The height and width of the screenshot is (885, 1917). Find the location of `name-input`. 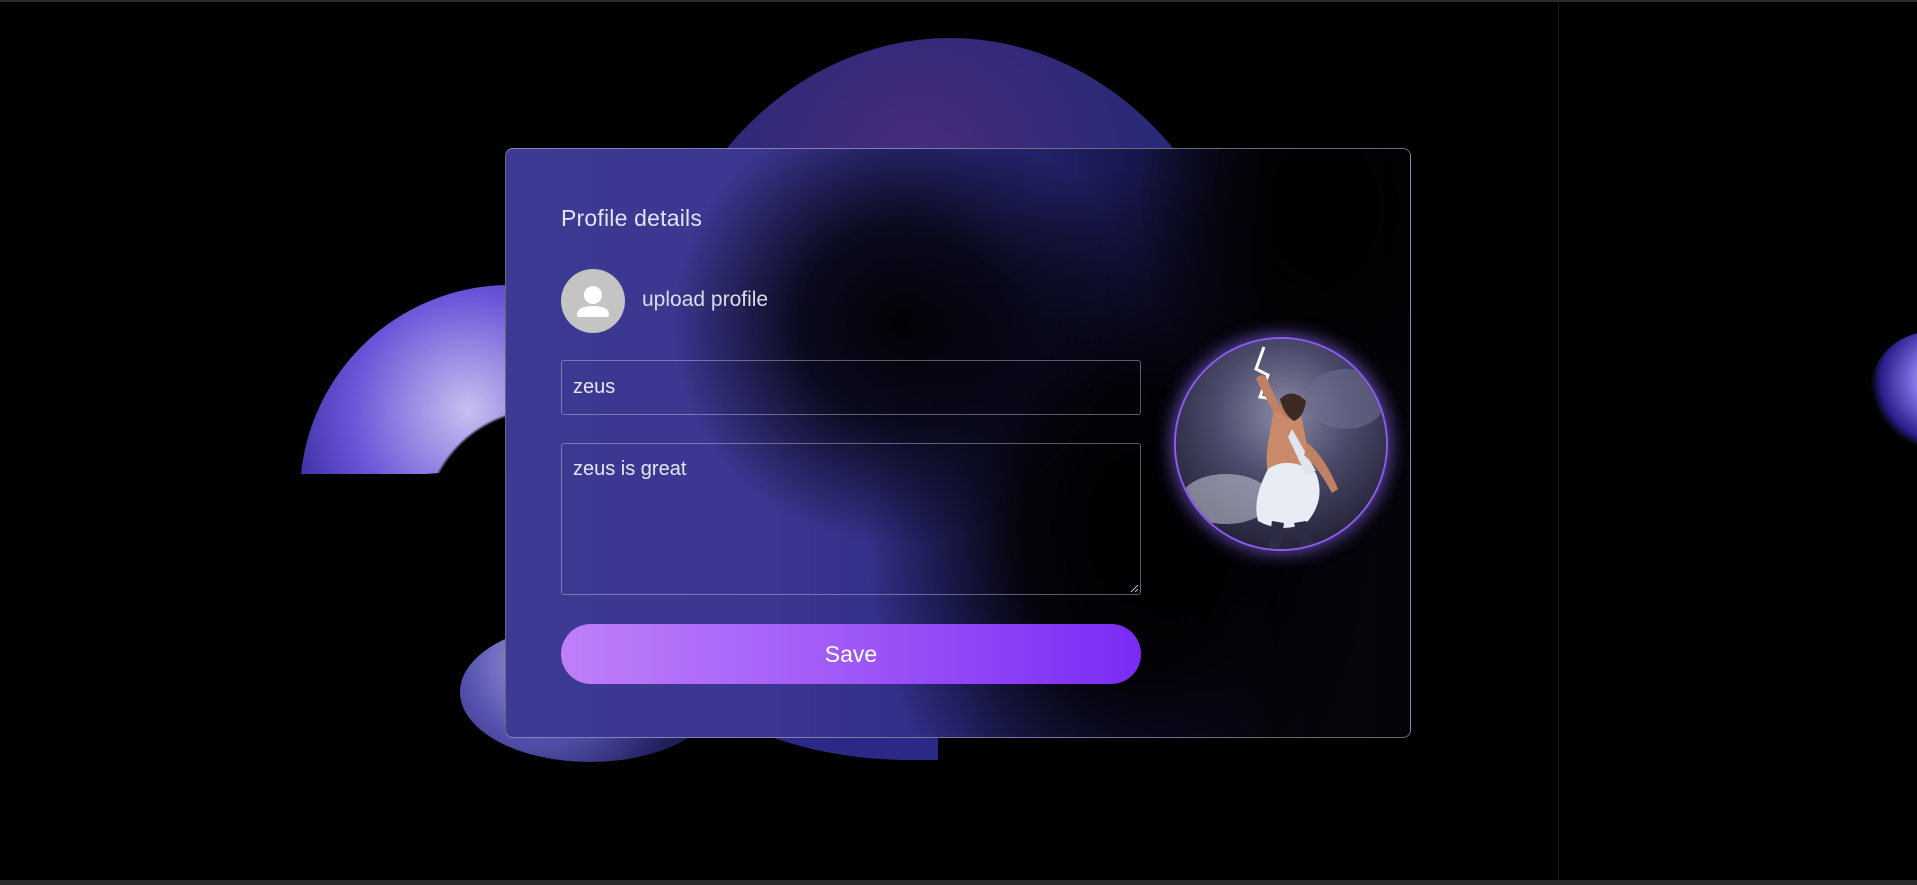

name-input is located at coordinates (851, 387).